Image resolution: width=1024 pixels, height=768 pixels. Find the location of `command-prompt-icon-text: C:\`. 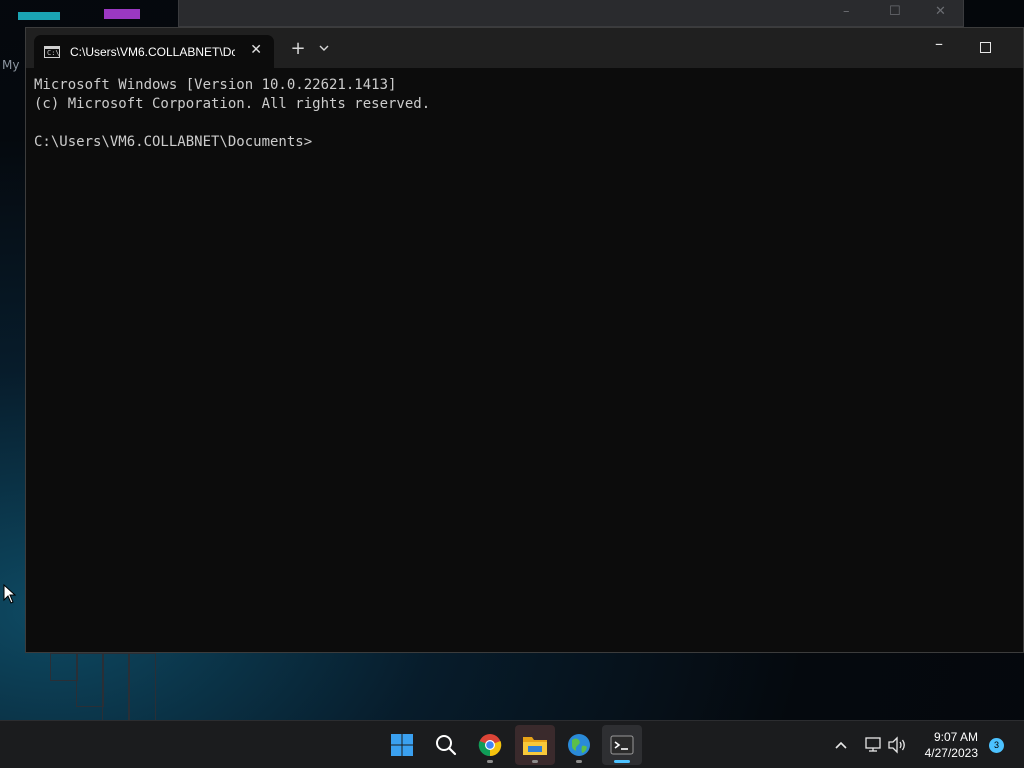

command-prompt-icon-text: C:\ is located at coordinates (53, 52).